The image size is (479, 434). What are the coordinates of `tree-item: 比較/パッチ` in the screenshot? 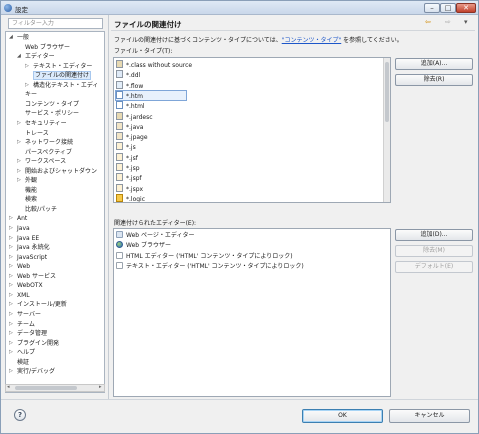 It's located at (37, 209).